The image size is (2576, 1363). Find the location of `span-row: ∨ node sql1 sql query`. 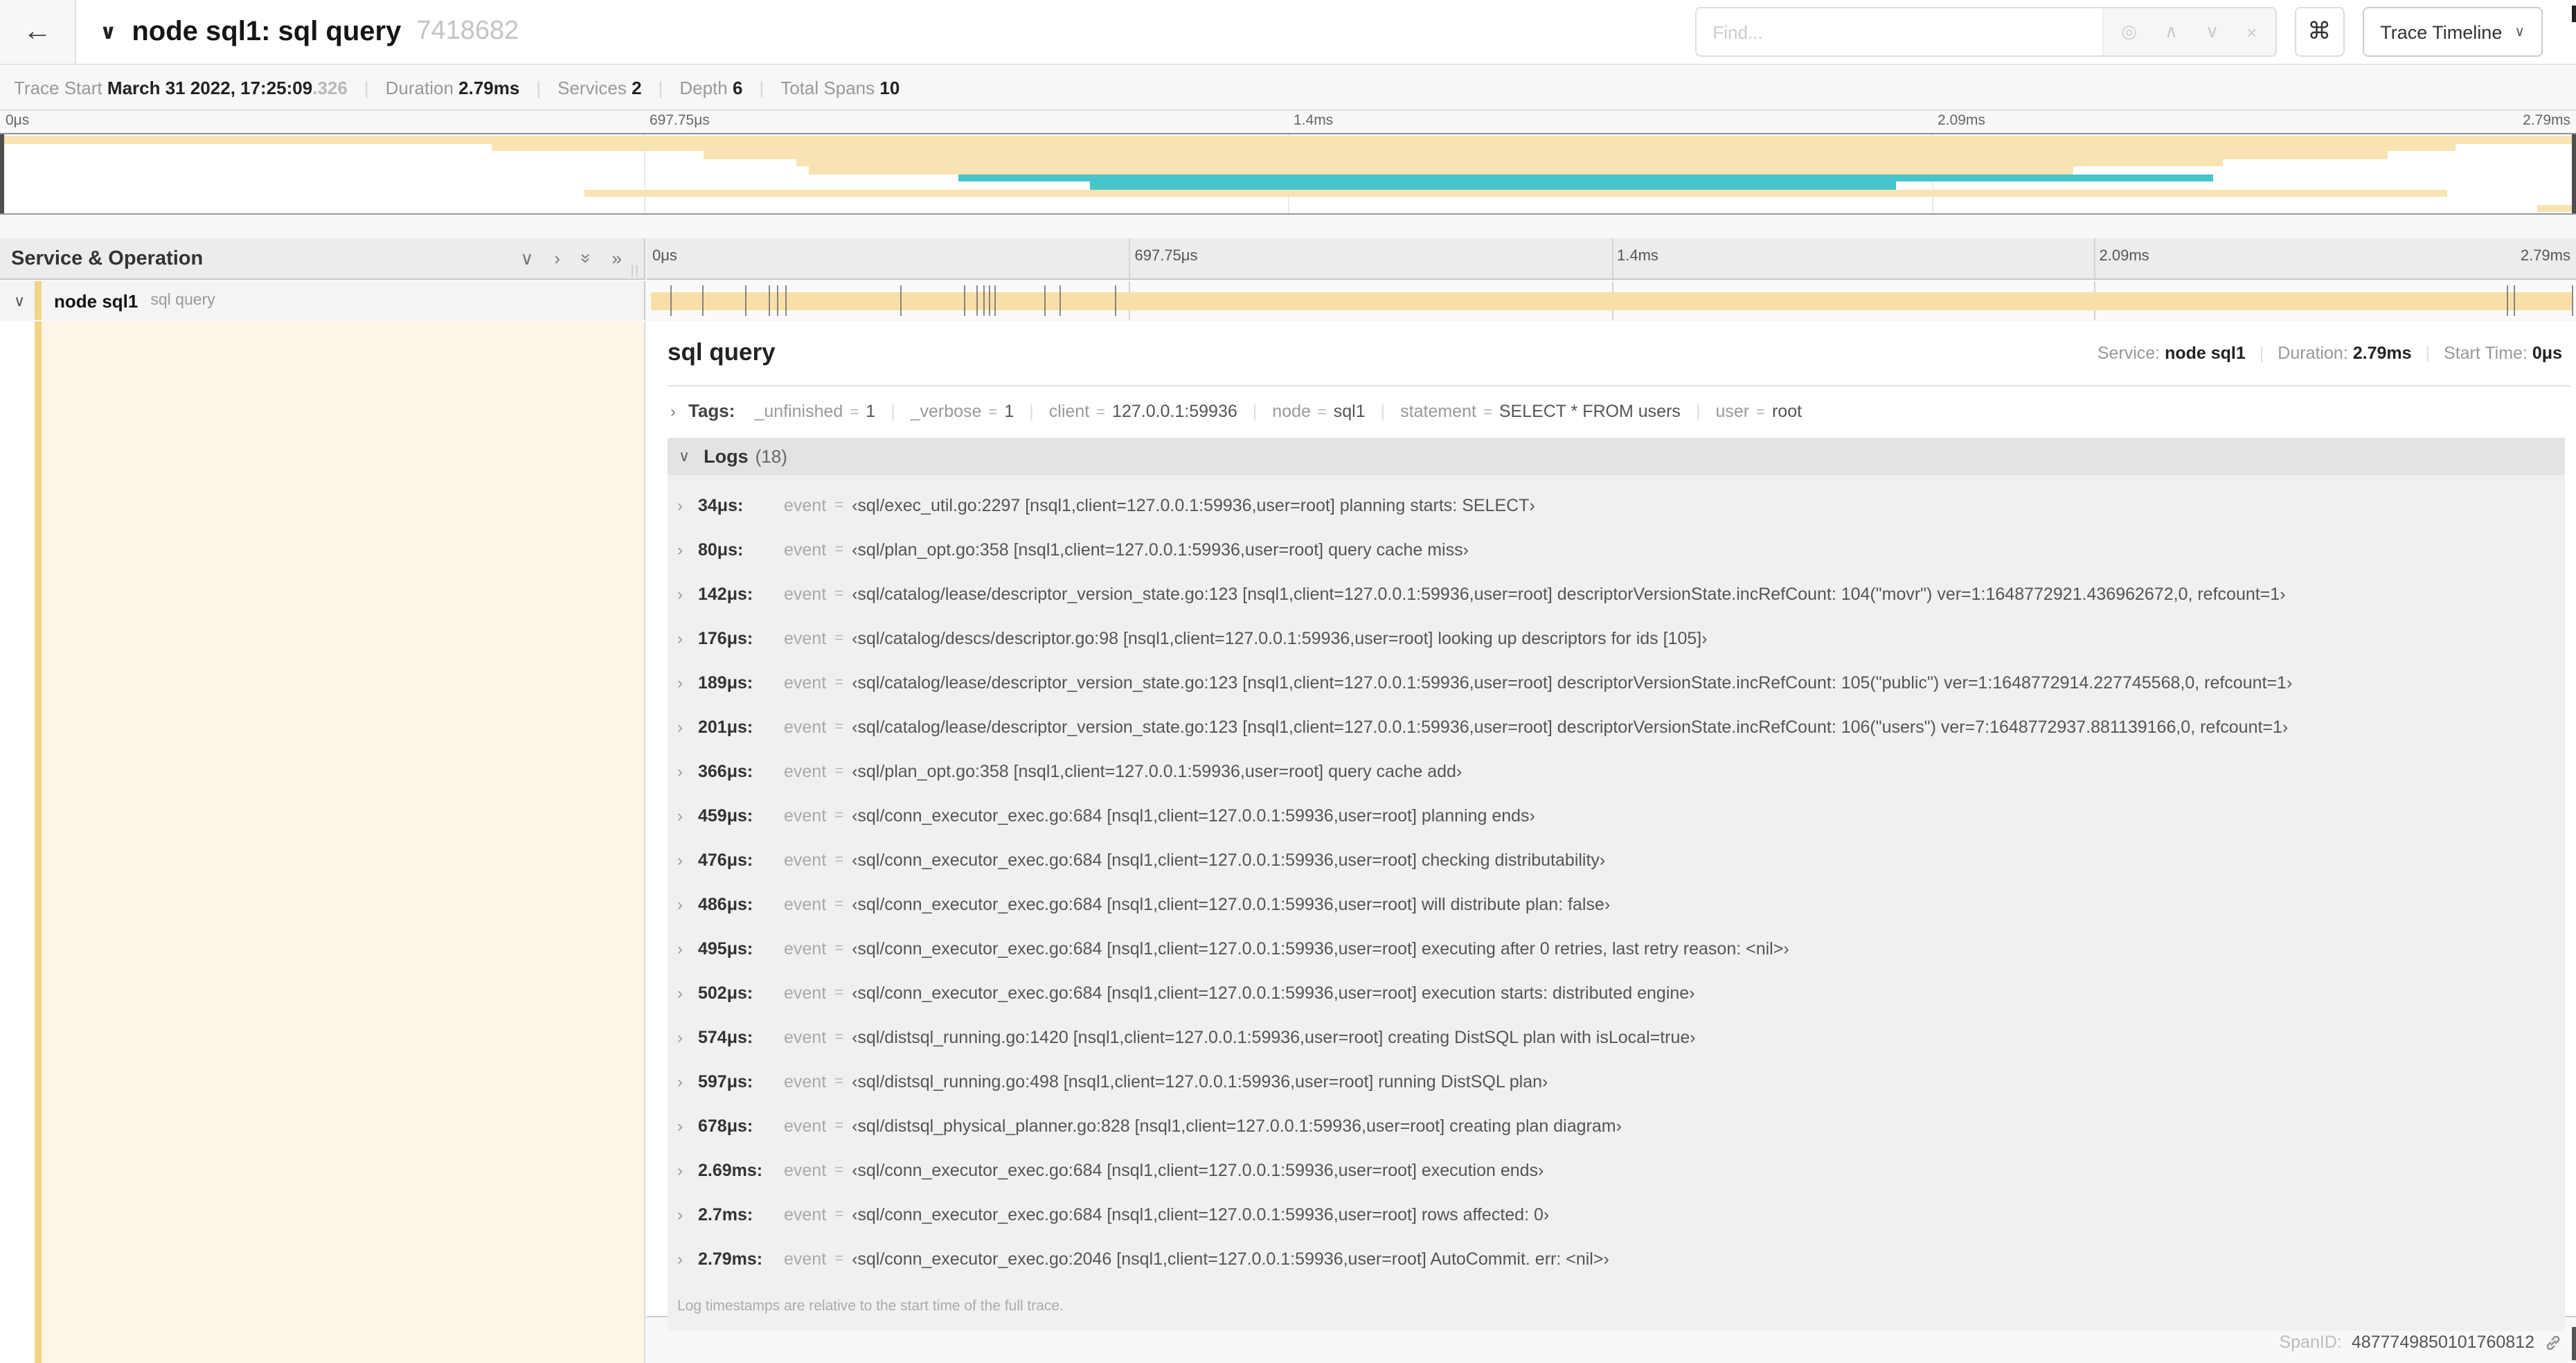

span-row: ∨ node sql1 sql query is located at coordinates (1288, 300).